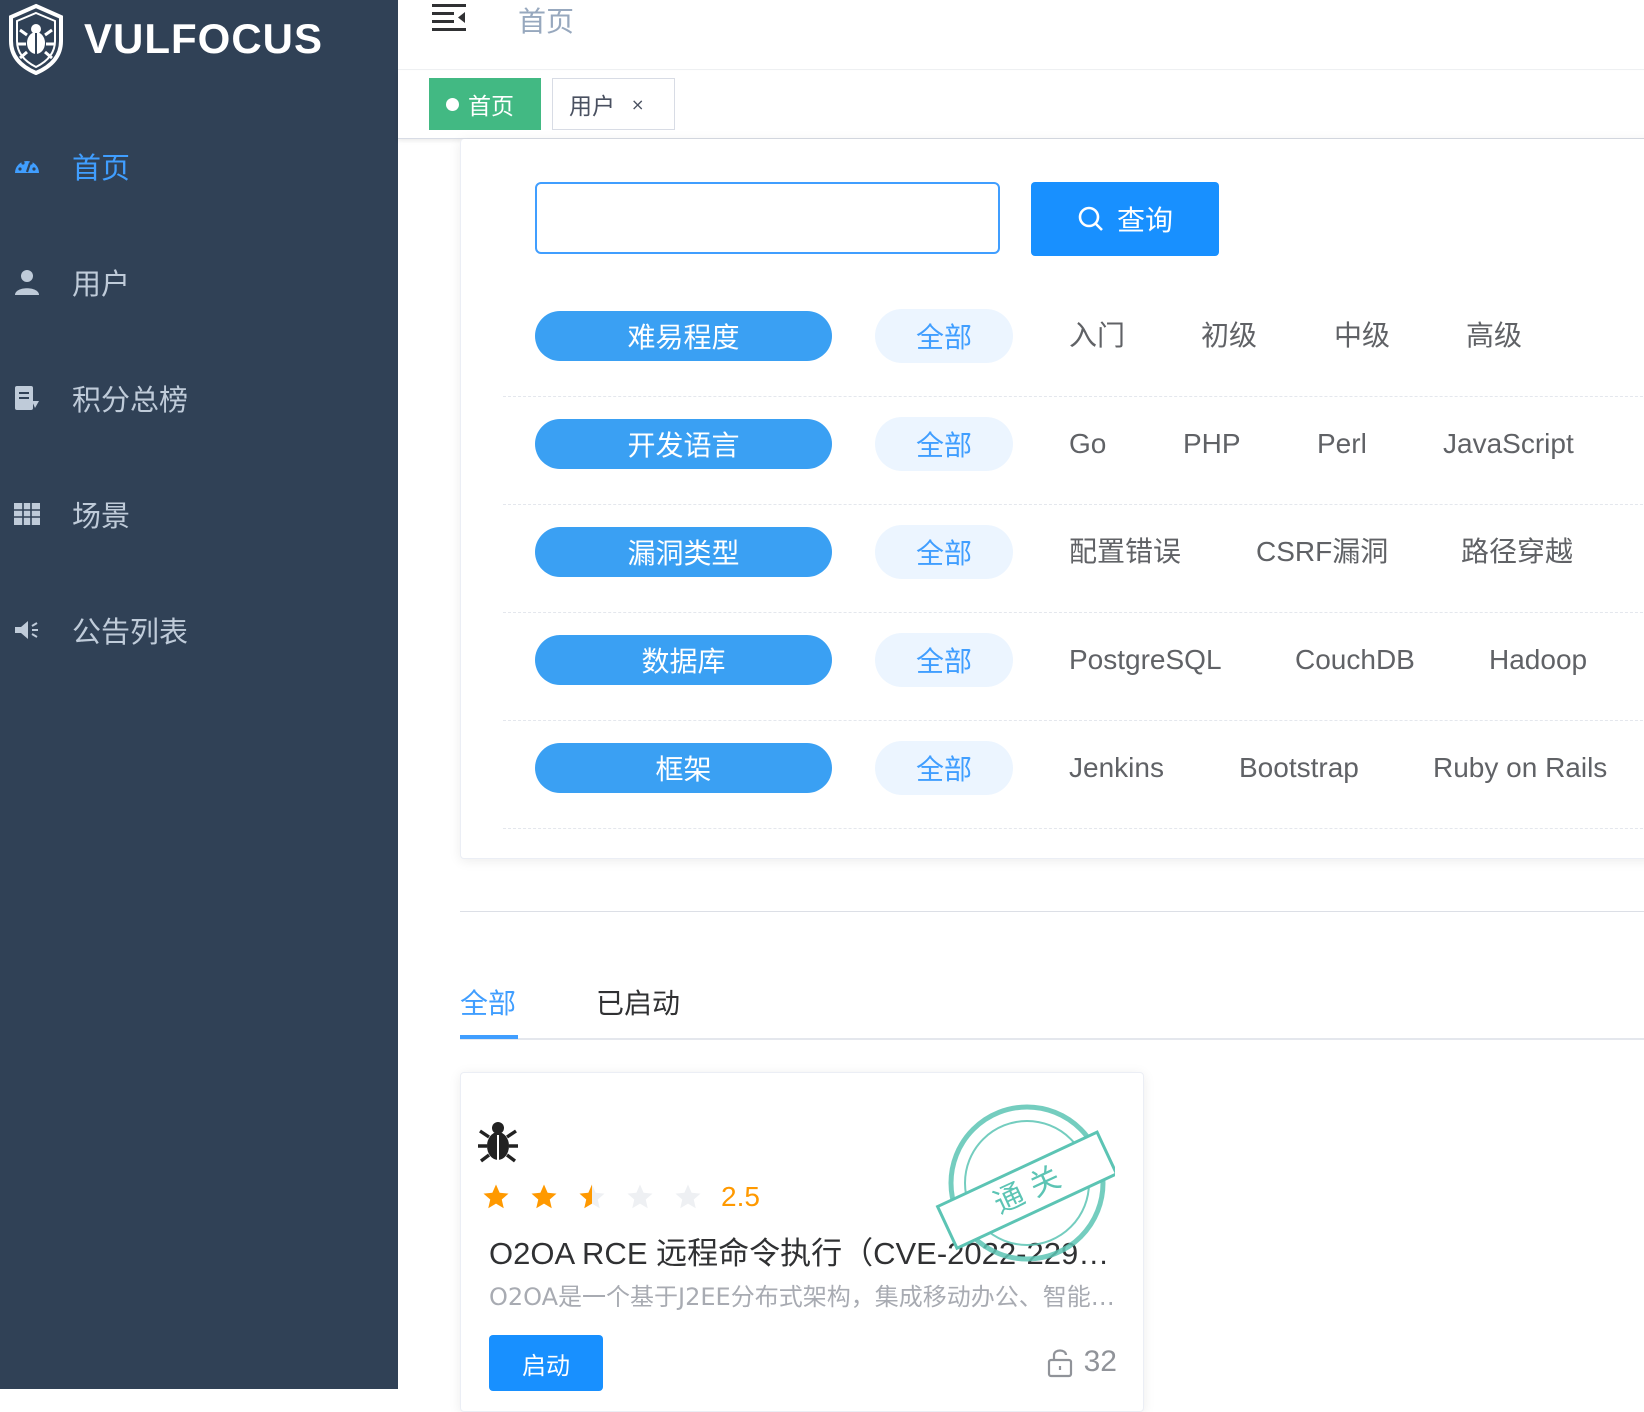 This screenshot has width=1644, height=1412. Describe the element at coordinates (805, 1294) in the screenshot. I see `vuln-description: O2OA是一个基于J2EE分布式架构，集成移动办公、智能办公，支持私有化部署` at that location.